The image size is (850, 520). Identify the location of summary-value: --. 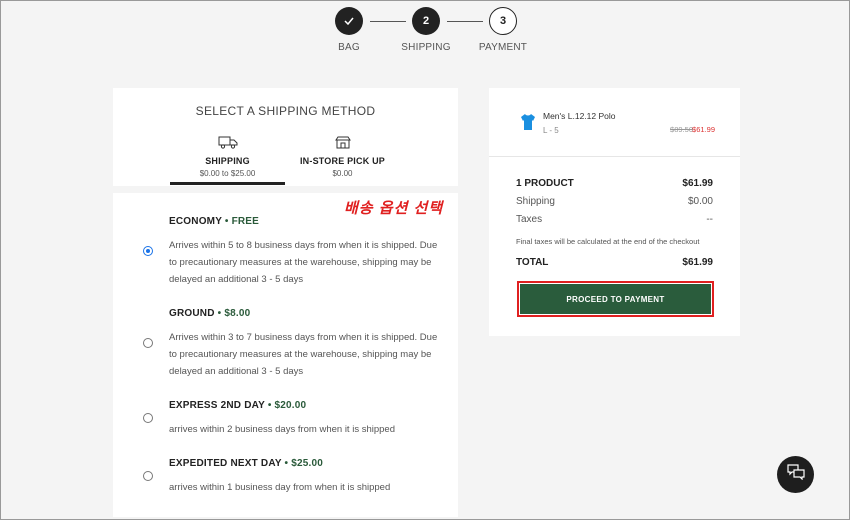
(709, 219).